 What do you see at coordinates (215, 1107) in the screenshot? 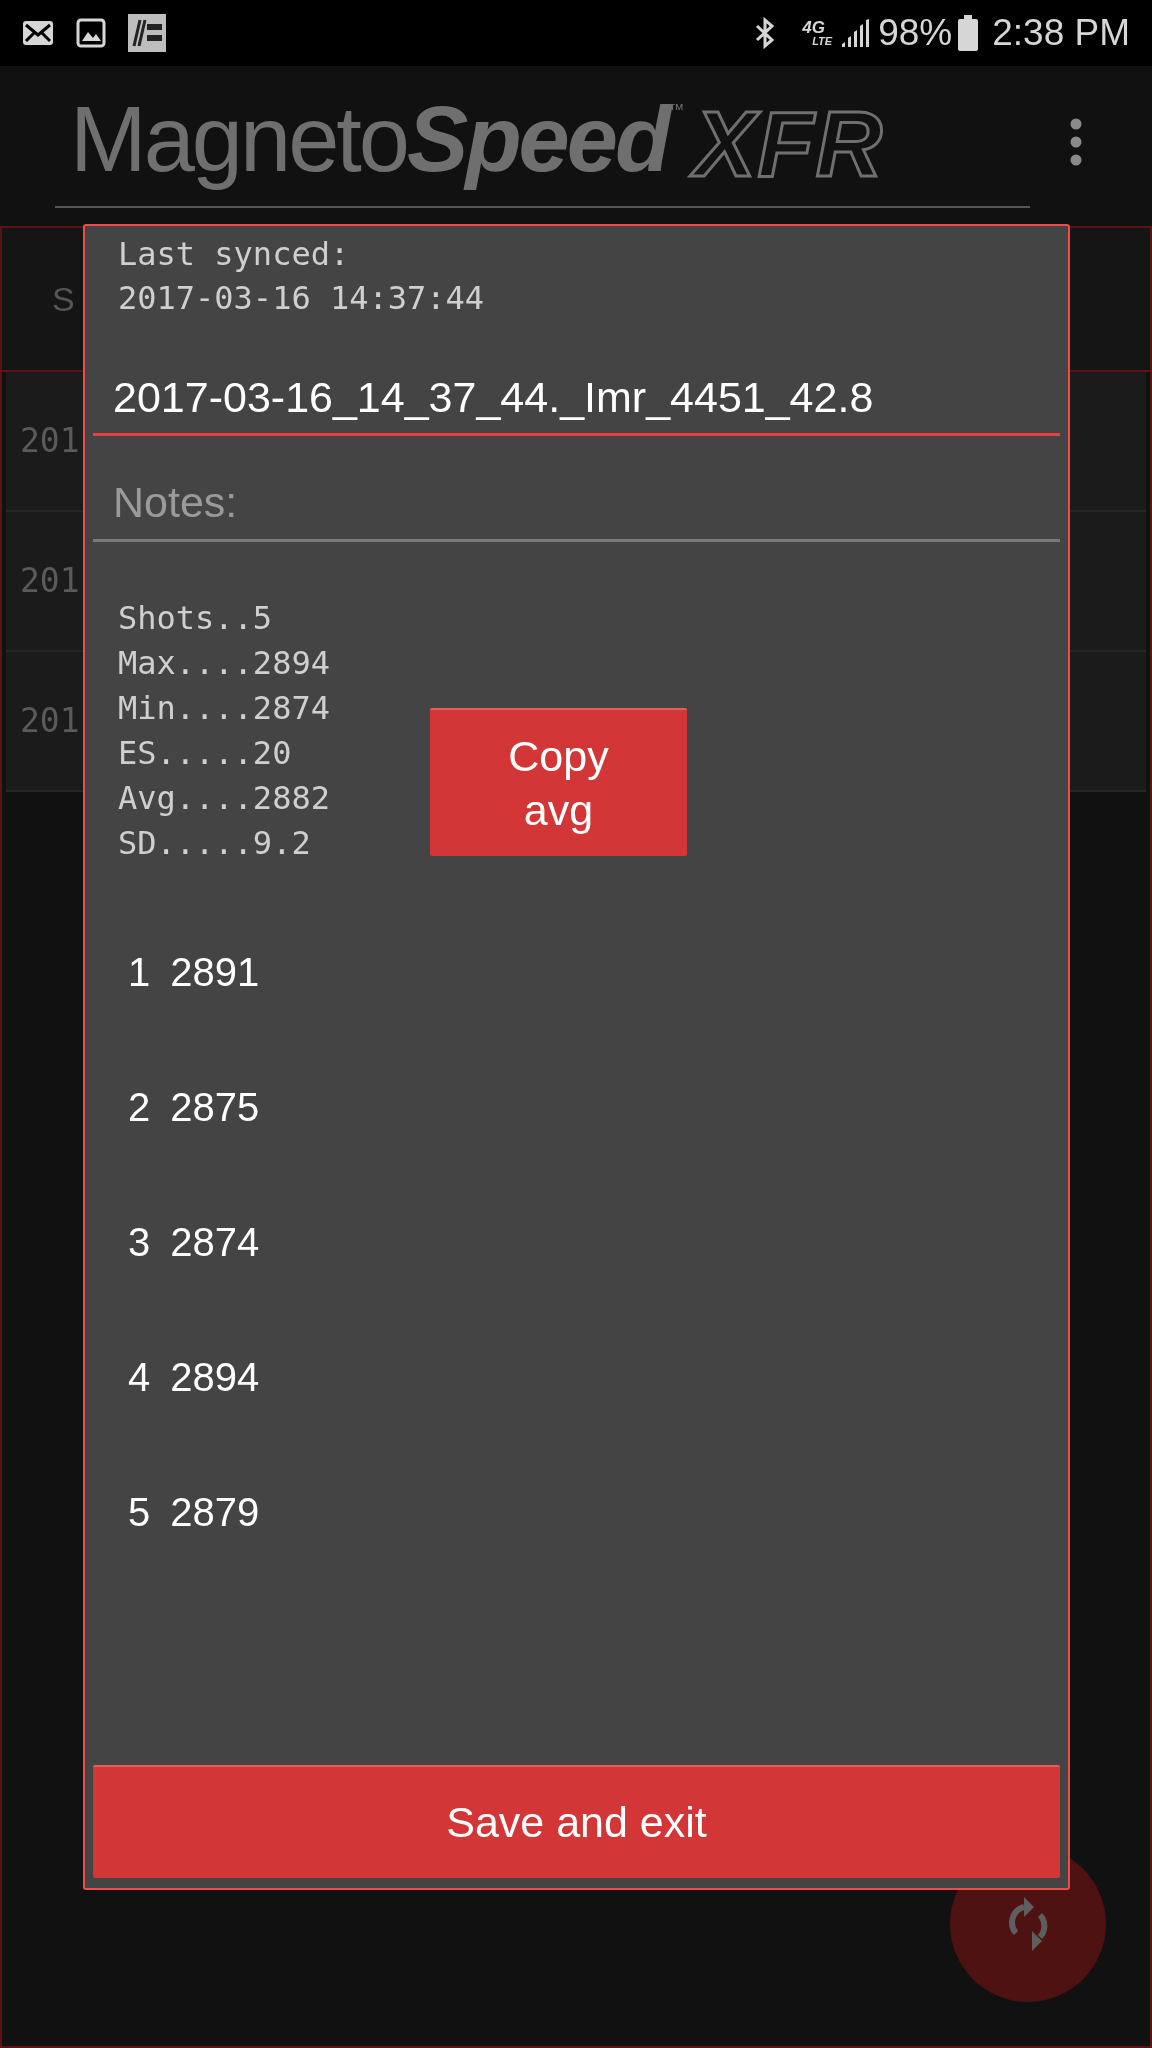
I see `shot-velocity: 2875` at bounding box center [215, 1107].